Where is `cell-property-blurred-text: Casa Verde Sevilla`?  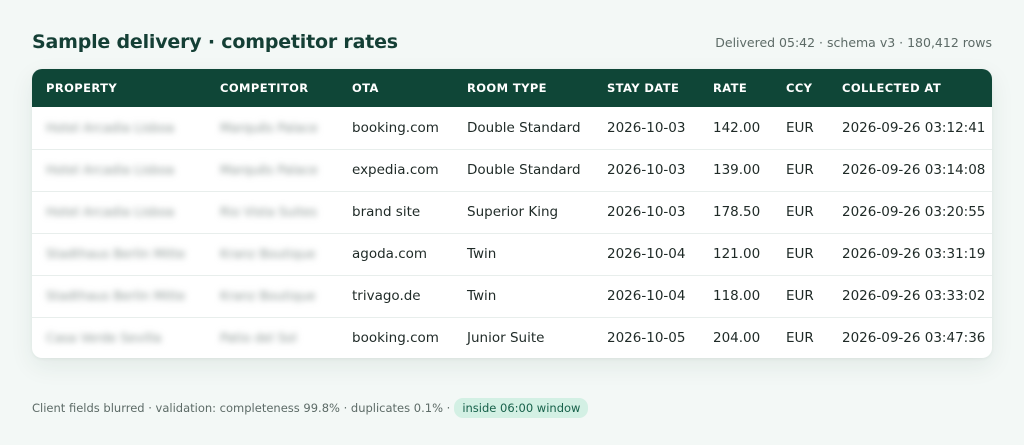 cell-property-blurred-text: Casa Verde Sevilla is located at coordinates (104, 338).